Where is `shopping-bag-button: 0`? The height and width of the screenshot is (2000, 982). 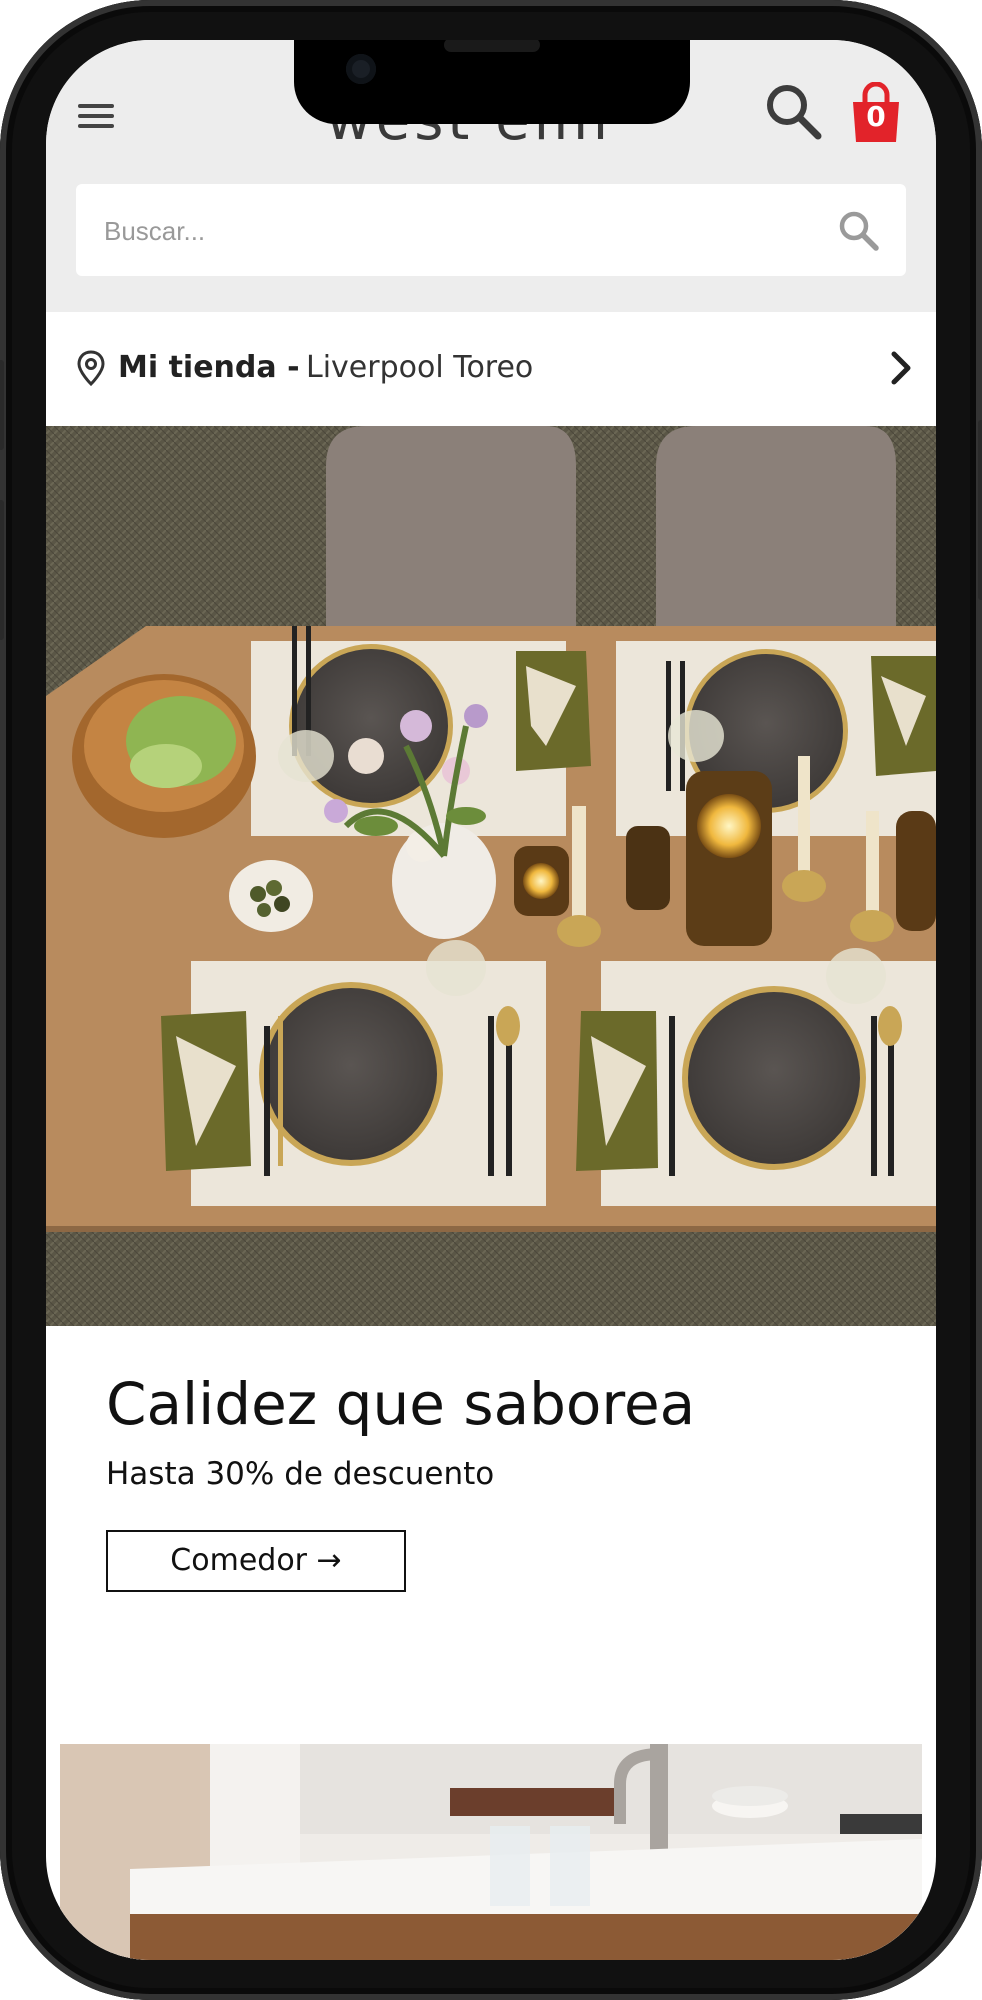
shopping-bag-button: 0 is located at coordinates (876, 112).